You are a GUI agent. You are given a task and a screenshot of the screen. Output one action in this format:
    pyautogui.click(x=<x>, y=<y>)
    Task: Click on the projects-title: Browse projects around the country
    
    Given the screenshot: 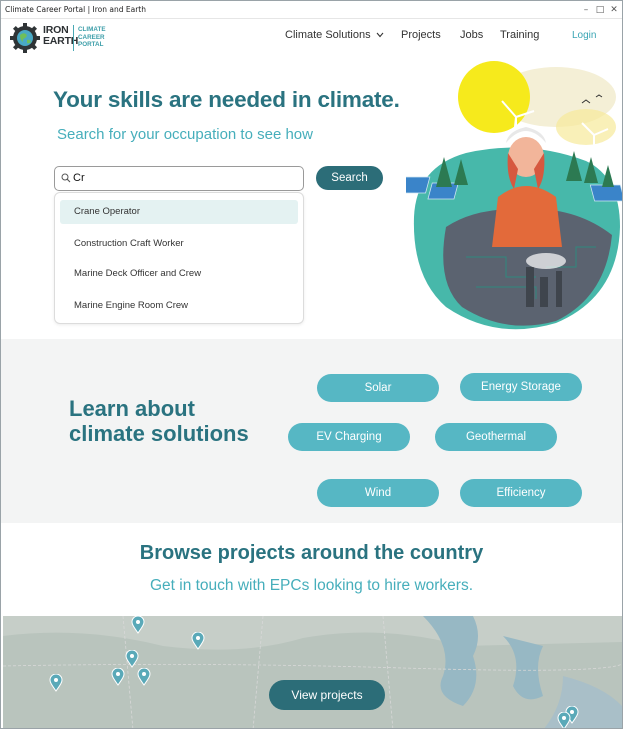 What is the action you would take?
    pyautogui.click(x=311, y=553)
    